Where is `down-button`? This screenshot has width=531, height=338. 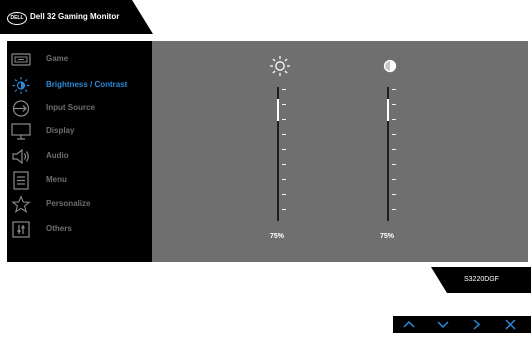
down-button is located at coordinates (443, 324).